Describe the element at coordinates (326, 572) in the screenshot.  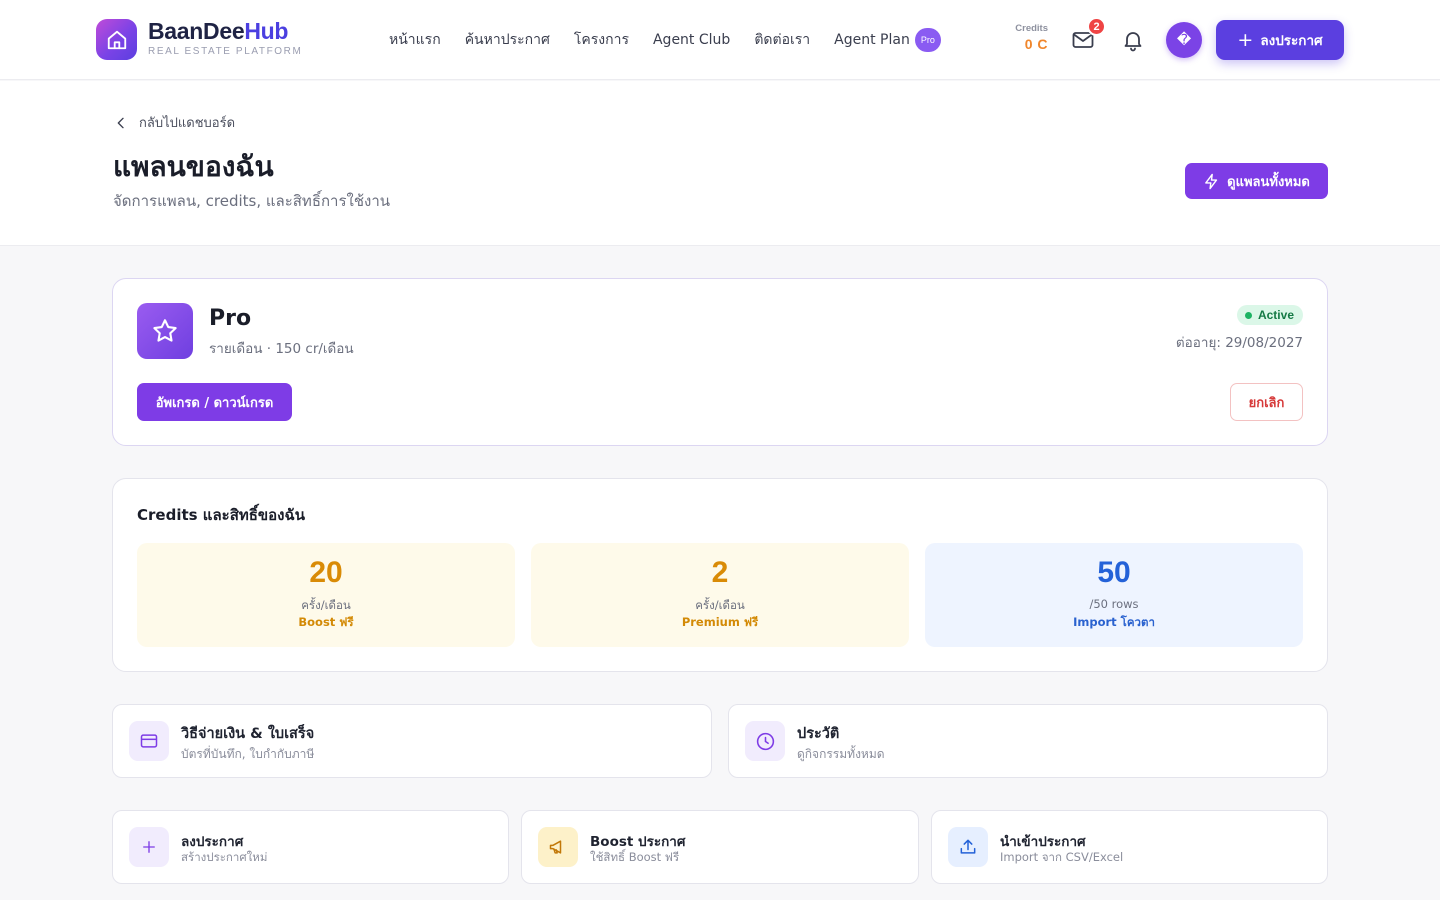
I see `stat-value: 20` at that location.